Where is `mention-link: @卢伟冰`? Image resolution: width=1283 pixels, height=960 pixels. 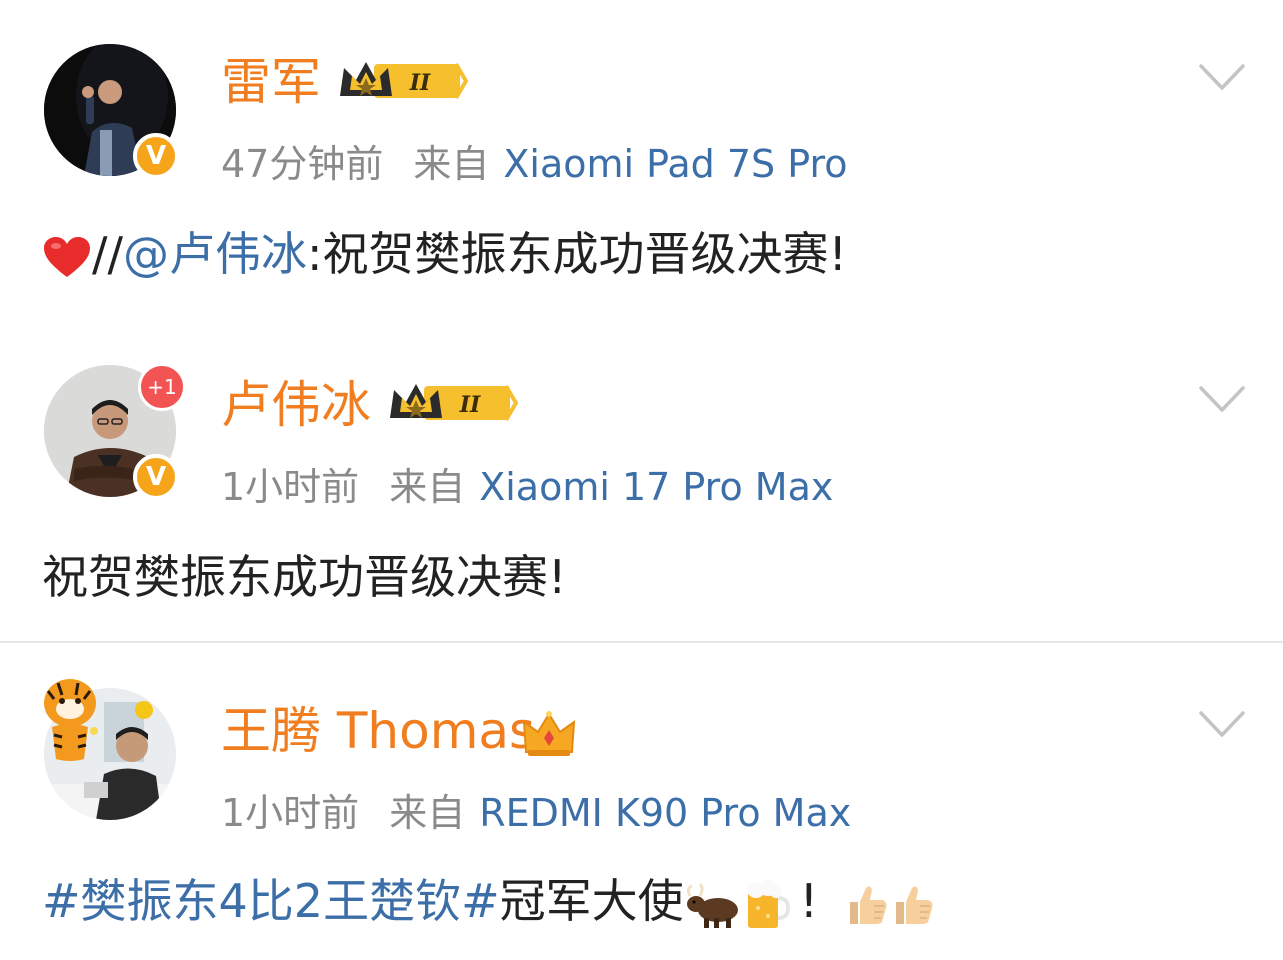
mention-link: @卢伟冰 is located at coordinates (215, 254).